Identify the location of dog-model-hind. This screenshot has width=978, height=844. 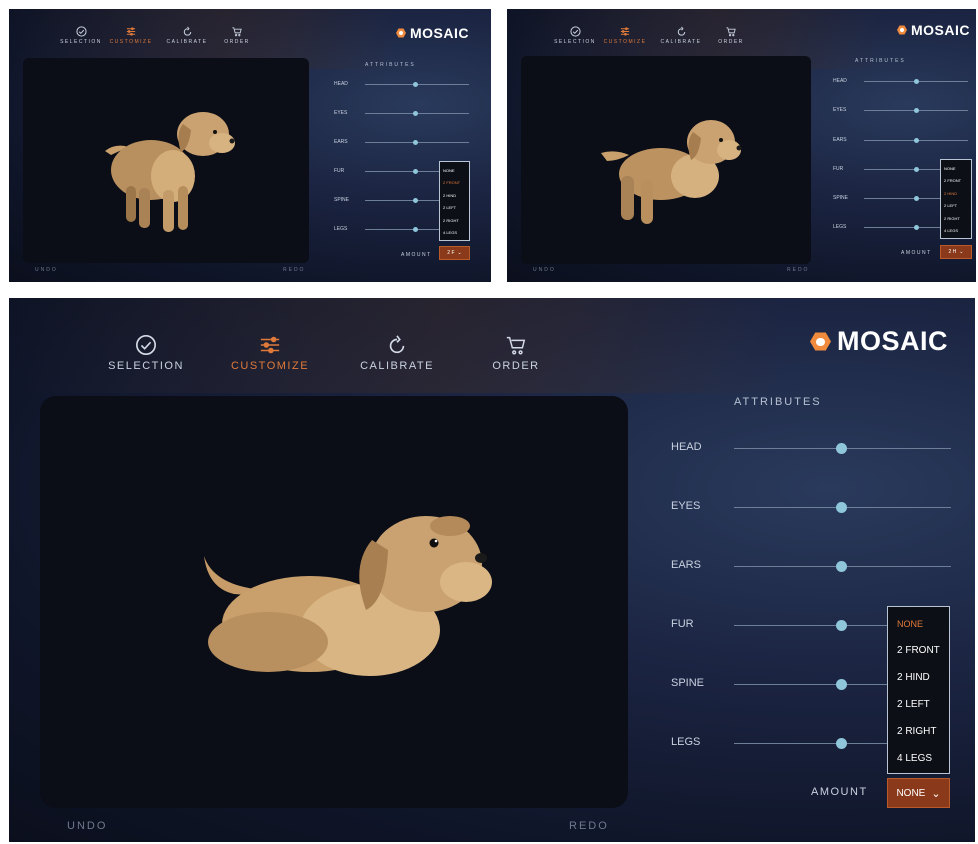
(666, 160).